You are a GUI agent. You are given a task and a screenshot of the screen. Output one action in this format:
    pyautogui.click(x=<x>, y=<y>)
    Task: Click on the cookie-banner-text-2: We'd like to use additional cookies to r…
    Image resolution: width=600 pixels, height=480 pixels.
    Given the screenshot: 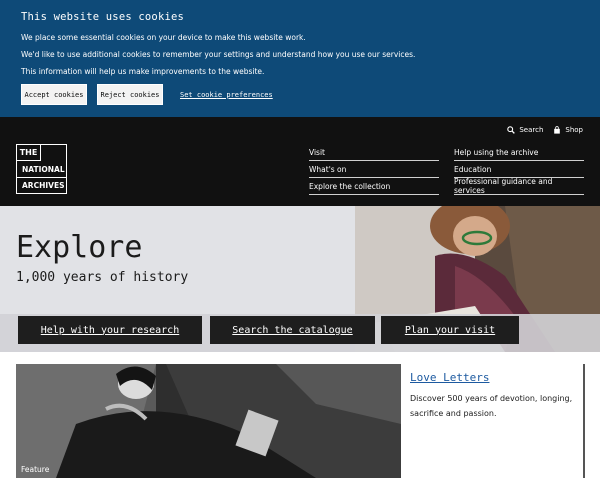 What is the action you would take?
    pyautogui.click(x=218, y=54)
    